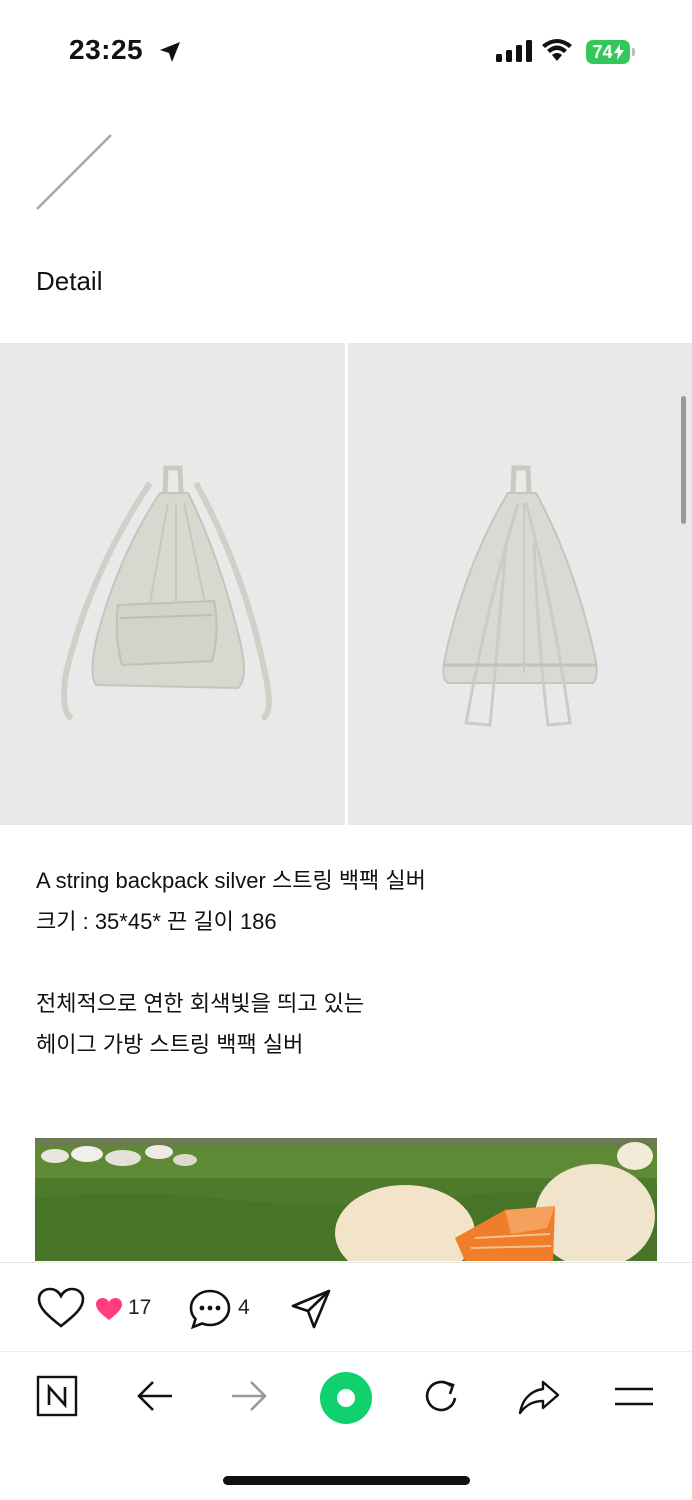 This screenshot has width=692, height=1500. Describe the element at coordinates (155, 1396) in the screenshot. I see `back-arrow-icon` at that location.